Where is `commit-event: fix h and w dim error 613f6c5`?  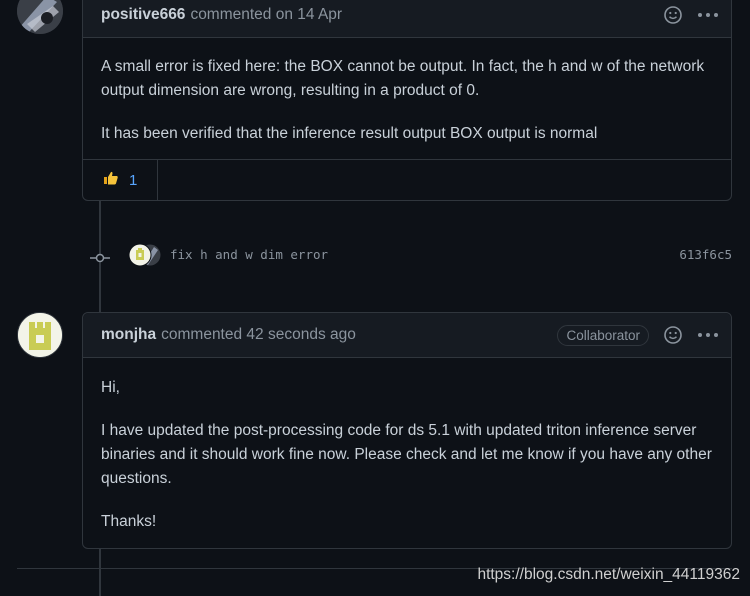 commit-event: fix h and w dim error 613f6c5 is located at coordinates (411, 255).